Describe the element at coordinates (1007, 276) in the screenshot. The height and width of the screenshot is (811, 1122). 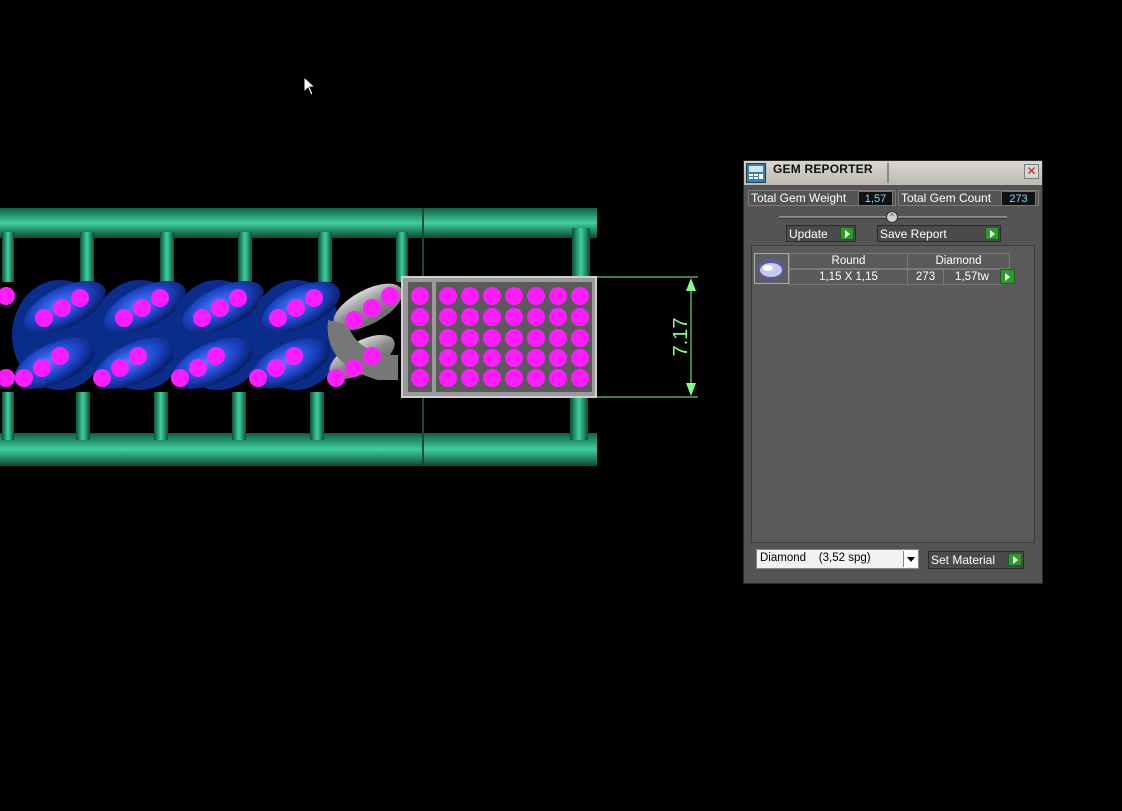
I see `row-action-arrow-icon` at that location.